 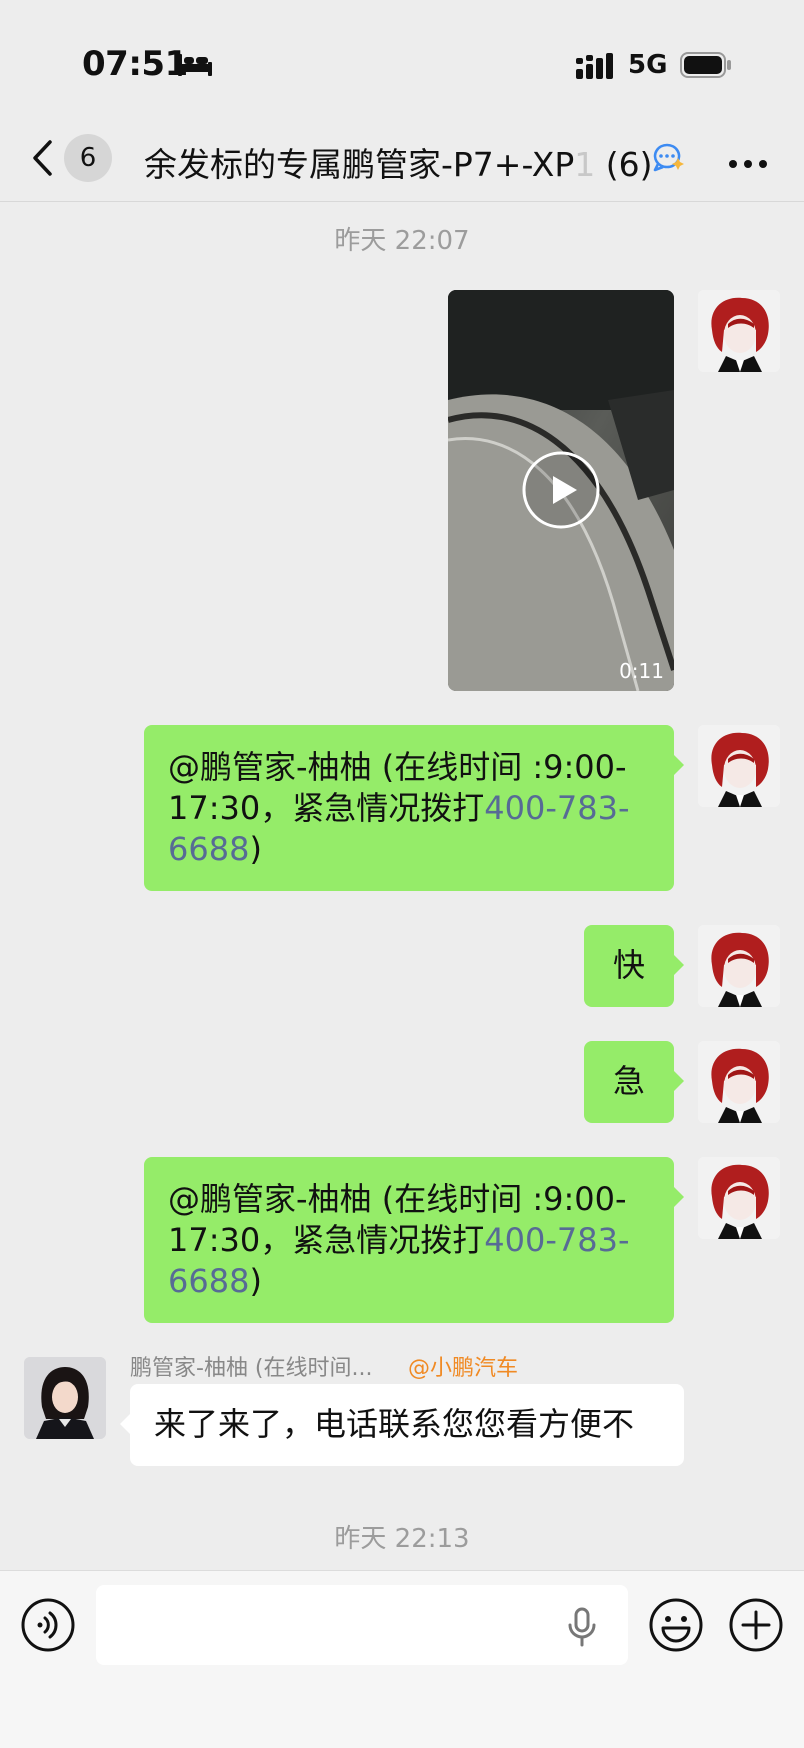 What do you see at coordinates (88, 158) in the screenshot?
I see `unread-count-badge: 6` at bounding box center [88, 158].